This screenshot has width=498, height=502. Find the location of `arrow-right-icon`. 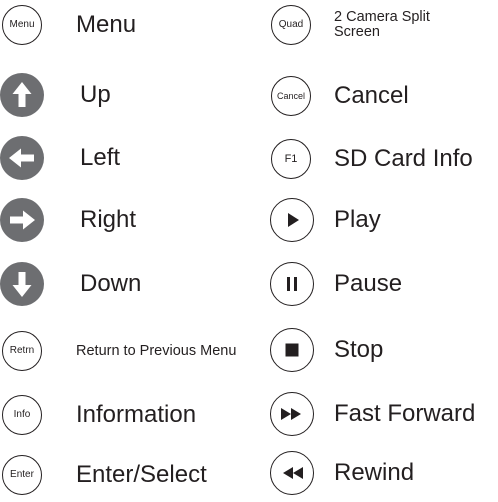

arrow-right-icon is located at coordinates (22, 220).